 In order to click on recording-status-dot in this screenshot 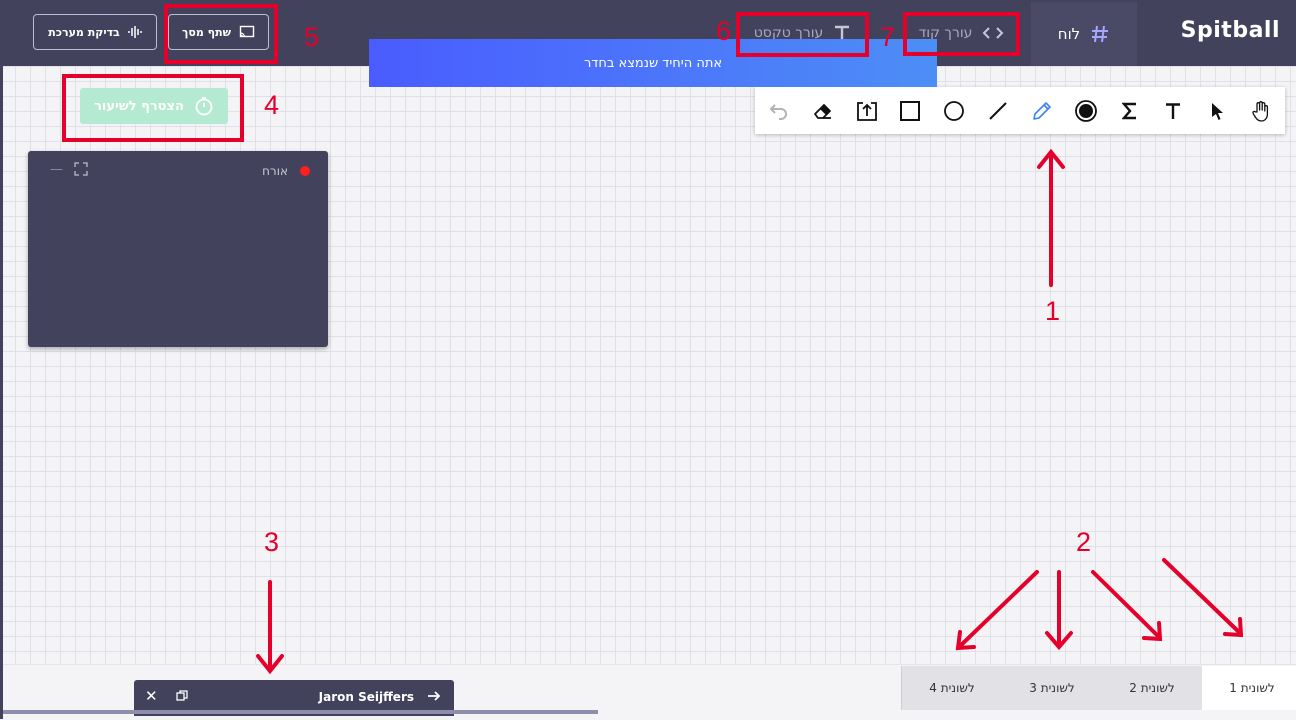, I will do `click(305, 171)`.